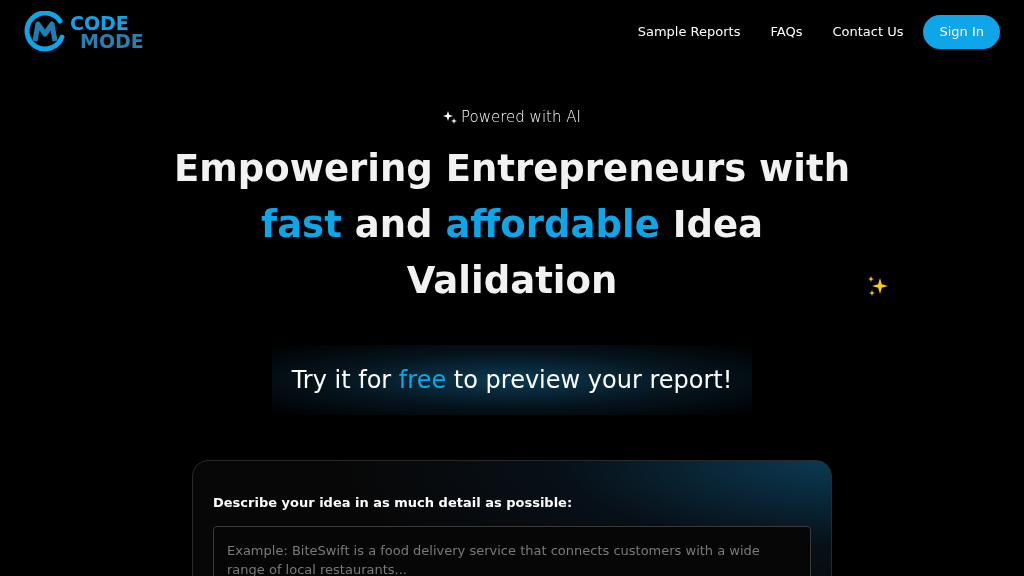  What do you see at coordinates (111, 41) in the screenshot?
I see `logo-text: MODE` at bounding box center [111, 41].